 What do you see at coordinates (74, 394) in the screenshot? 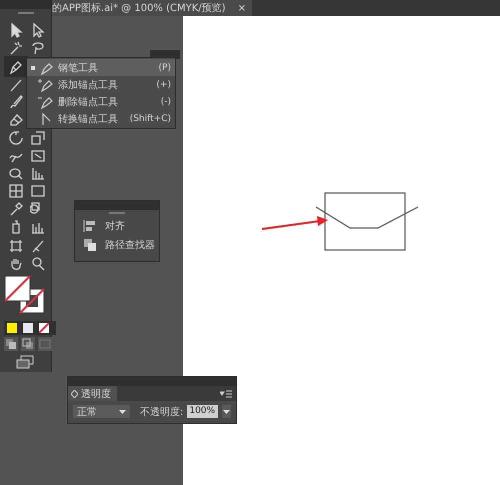
I see `expand-icon` at bounding box center [74, 394].